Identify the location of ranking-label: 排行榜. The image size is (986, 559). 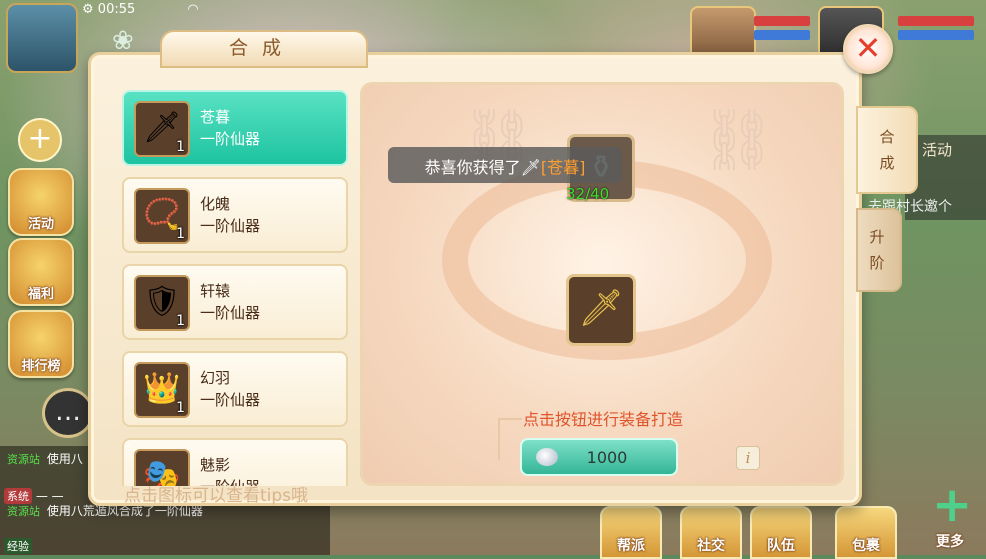
(41, 366).